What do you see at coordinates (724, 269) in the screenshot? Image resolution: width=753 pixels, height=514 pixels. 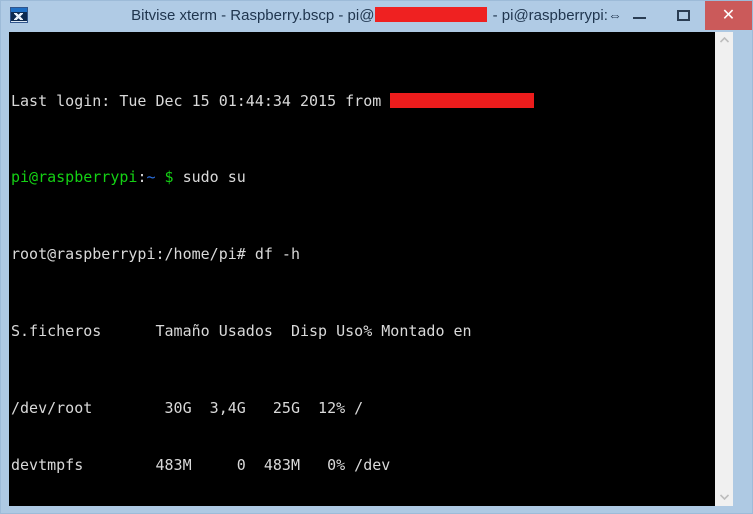 I see `terminal-scrollbar` at bounding box center [724, 269].